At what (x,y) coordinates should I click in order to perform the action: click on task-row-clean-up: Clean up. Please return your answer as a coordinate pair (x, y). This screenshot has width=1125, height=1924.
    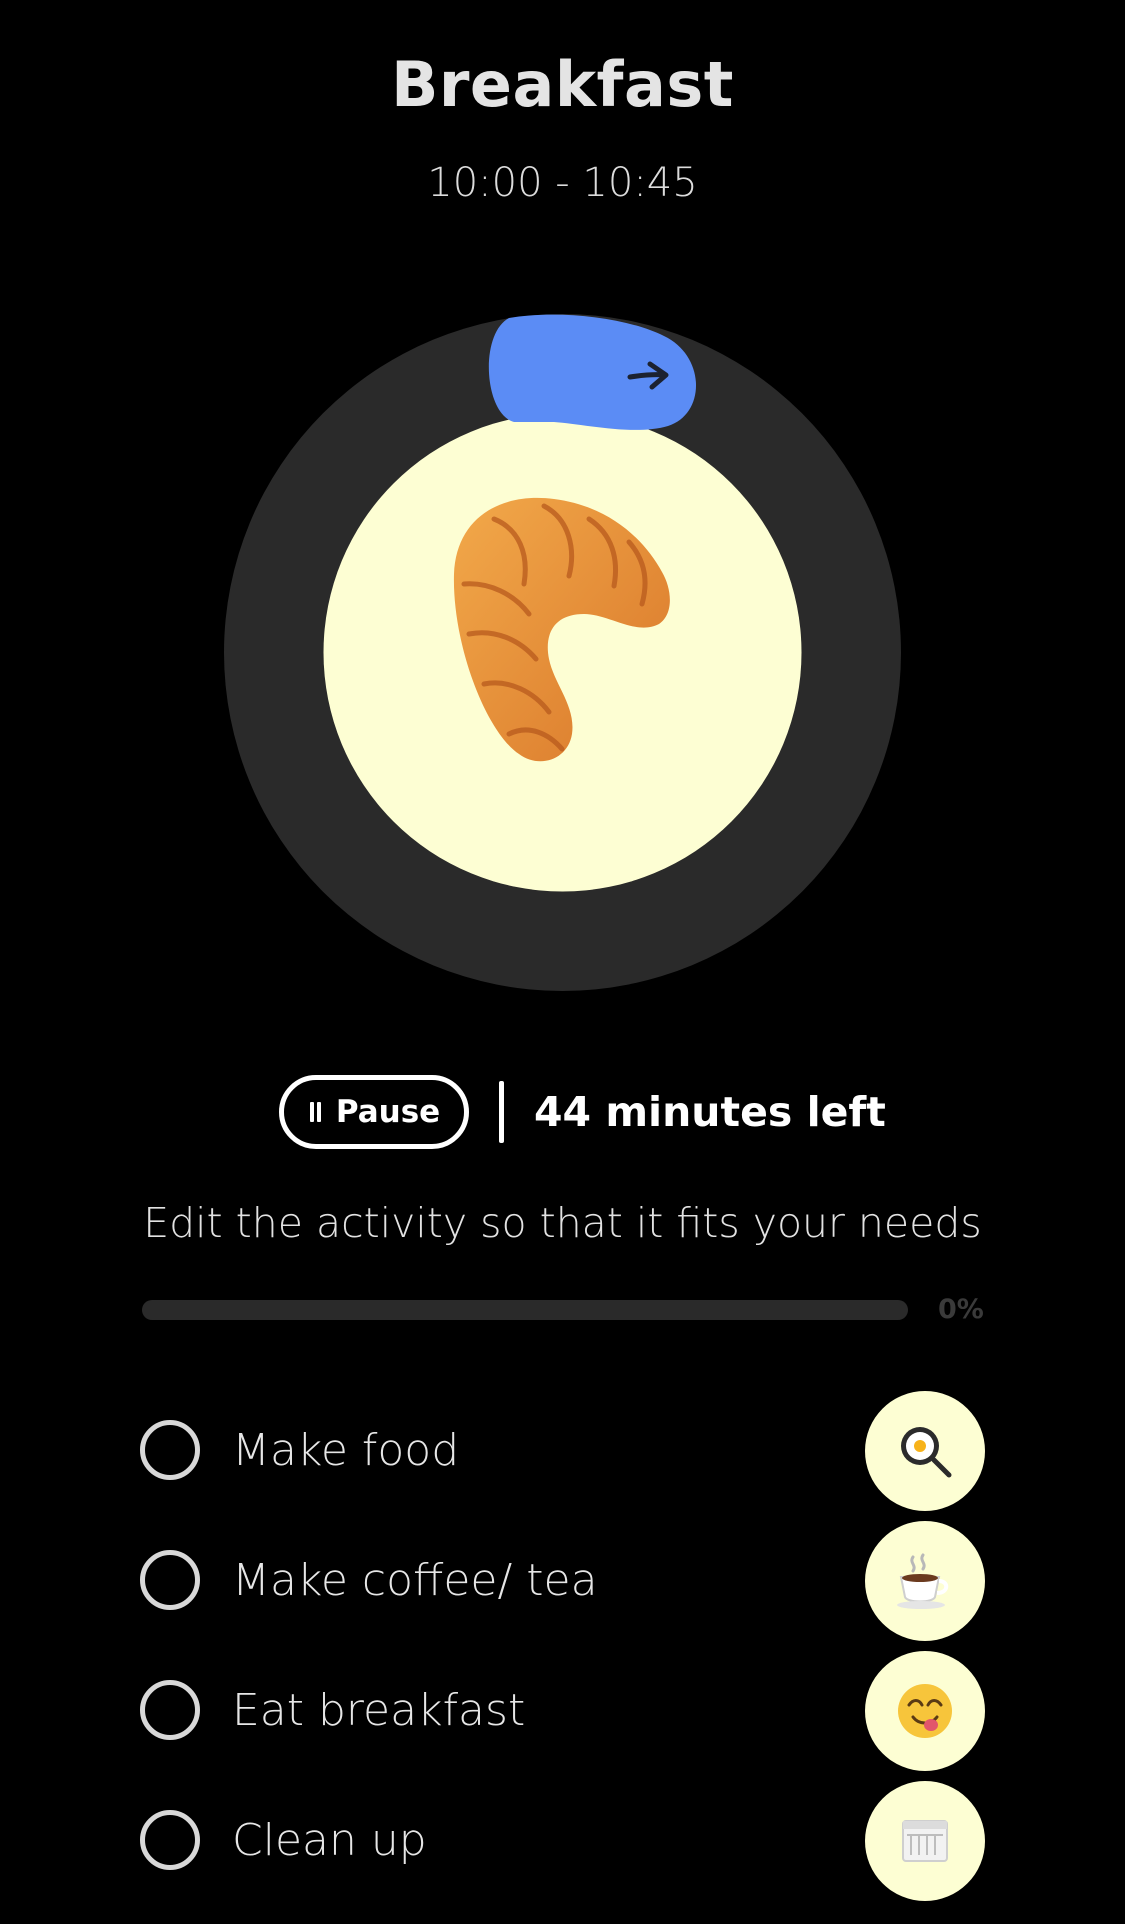
    Looking at the image, I should click on (562, 1840).